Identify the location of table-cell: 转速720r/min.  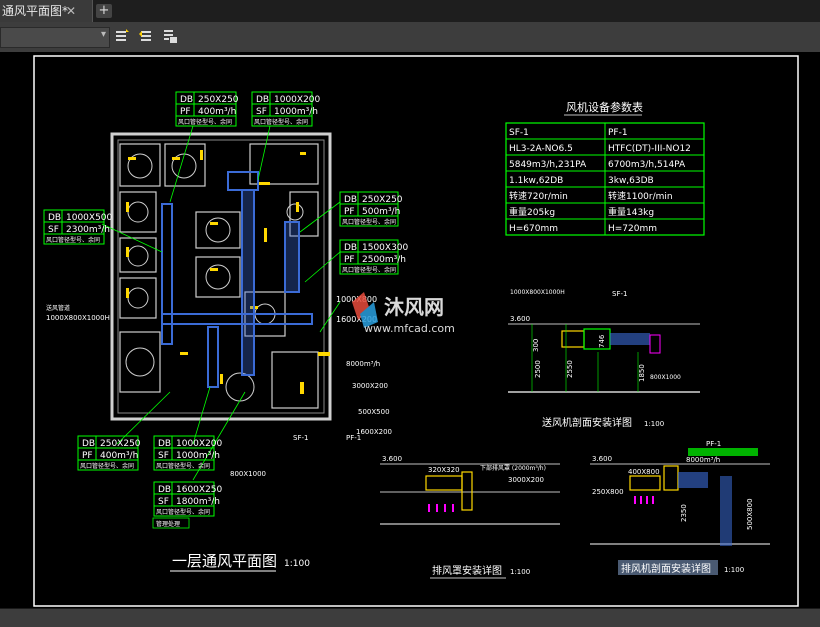
(538, 196).